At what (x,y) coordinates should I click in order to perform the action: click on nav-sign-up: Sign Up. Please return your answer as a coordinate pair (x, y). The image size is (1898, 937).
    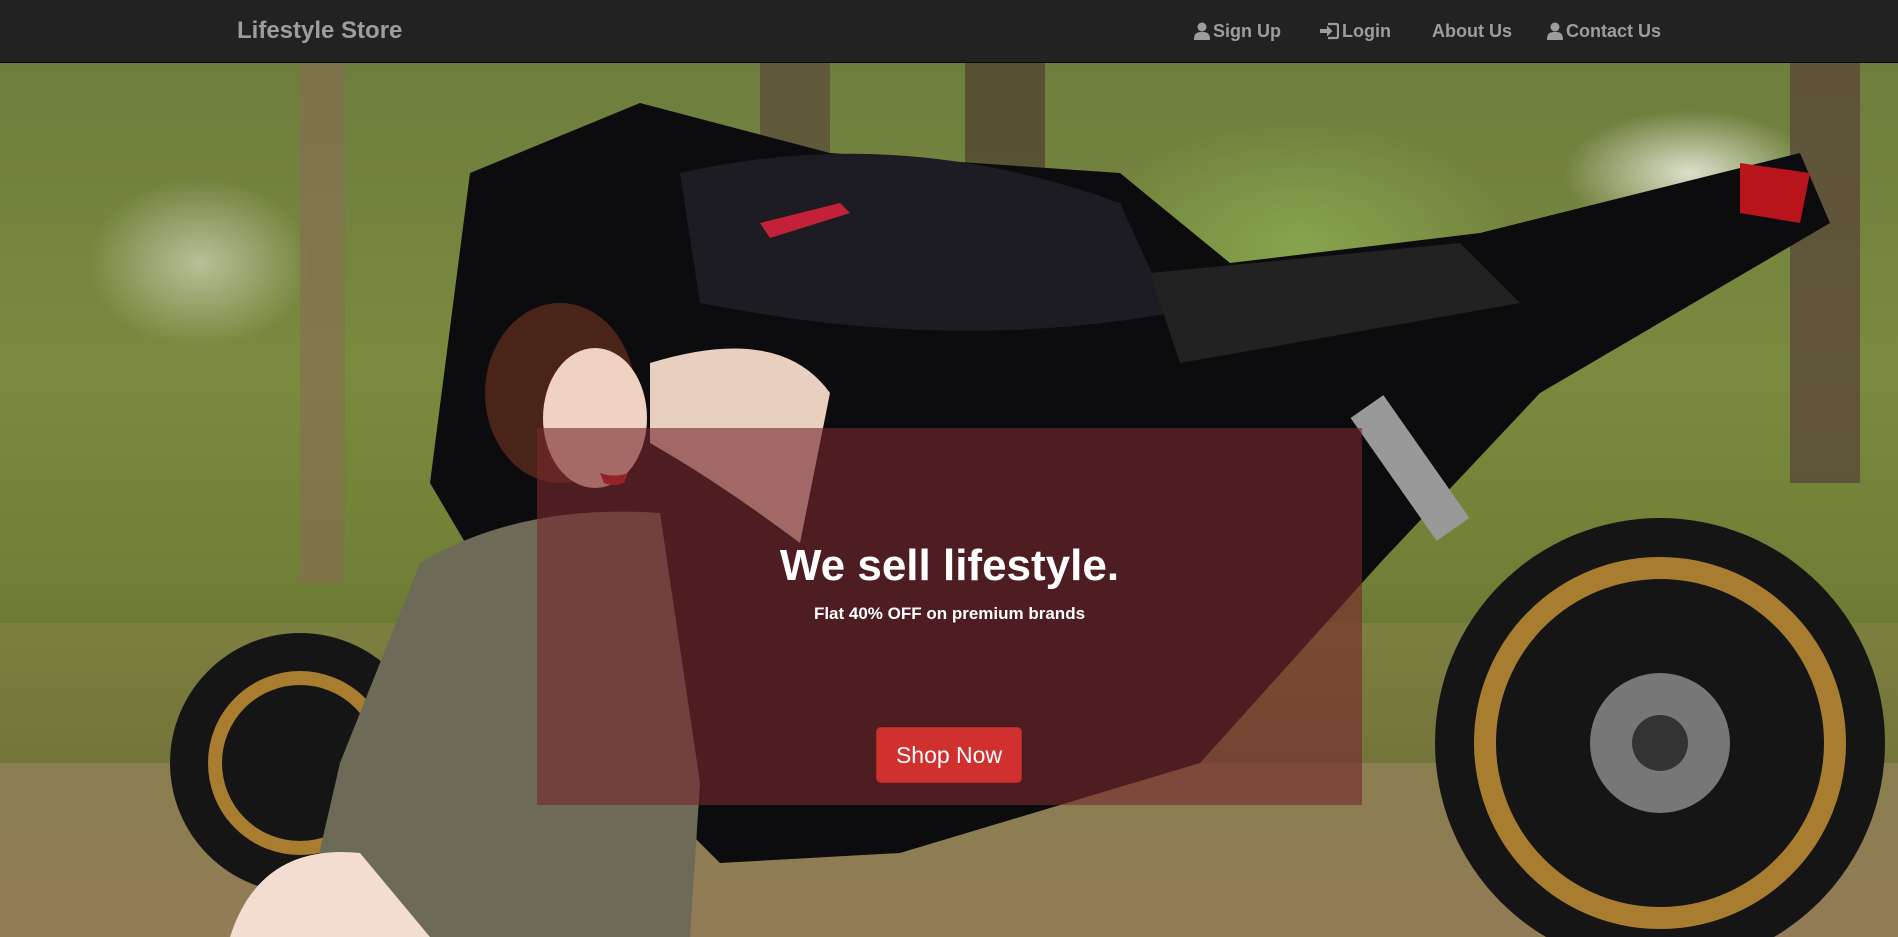
    Looking at the image, I should click on (1237, 31).